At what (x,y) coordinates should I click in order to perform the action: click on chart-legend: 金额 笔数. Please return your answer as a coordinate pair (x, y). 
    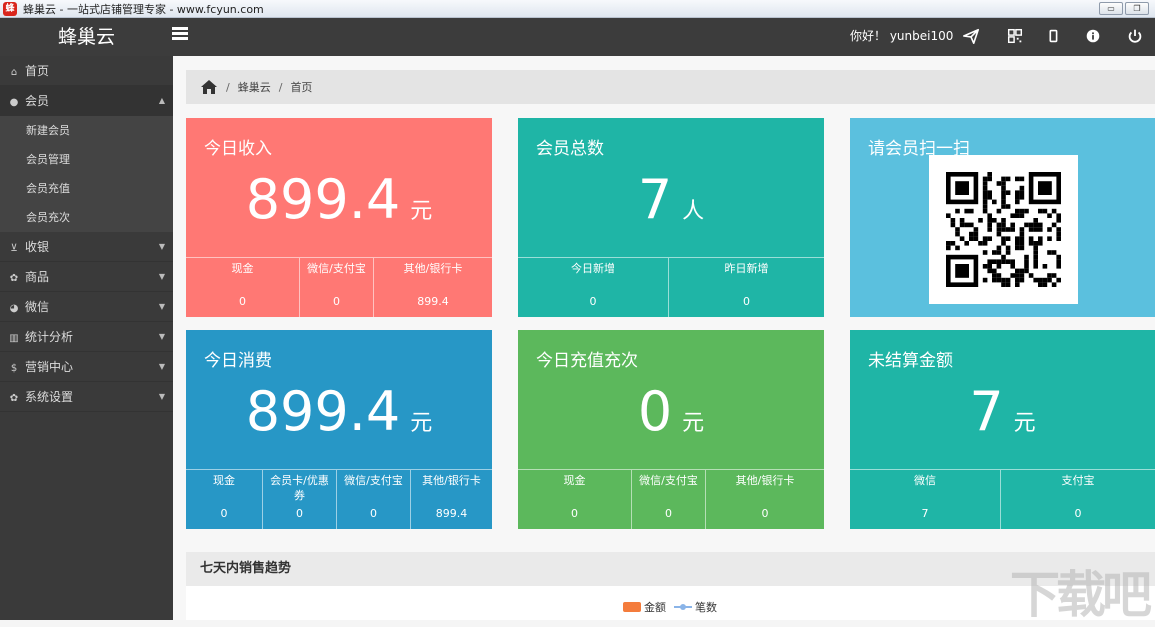
    Looking at the image, I should click on (670, 607).